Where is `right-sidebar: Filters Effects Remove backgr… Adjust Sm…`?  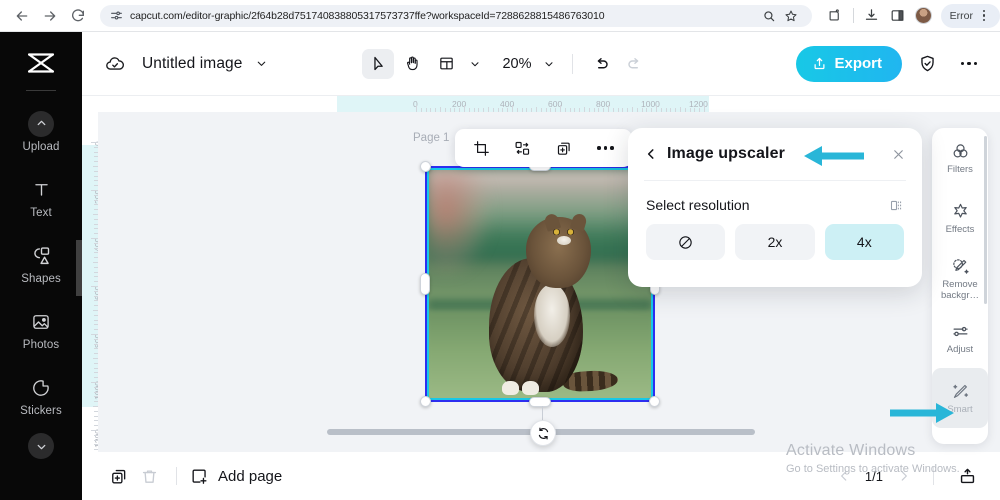 right-sidebar: Filters Effects Remove backgr… Adjust Sm… is located at coordinates (960, 286).